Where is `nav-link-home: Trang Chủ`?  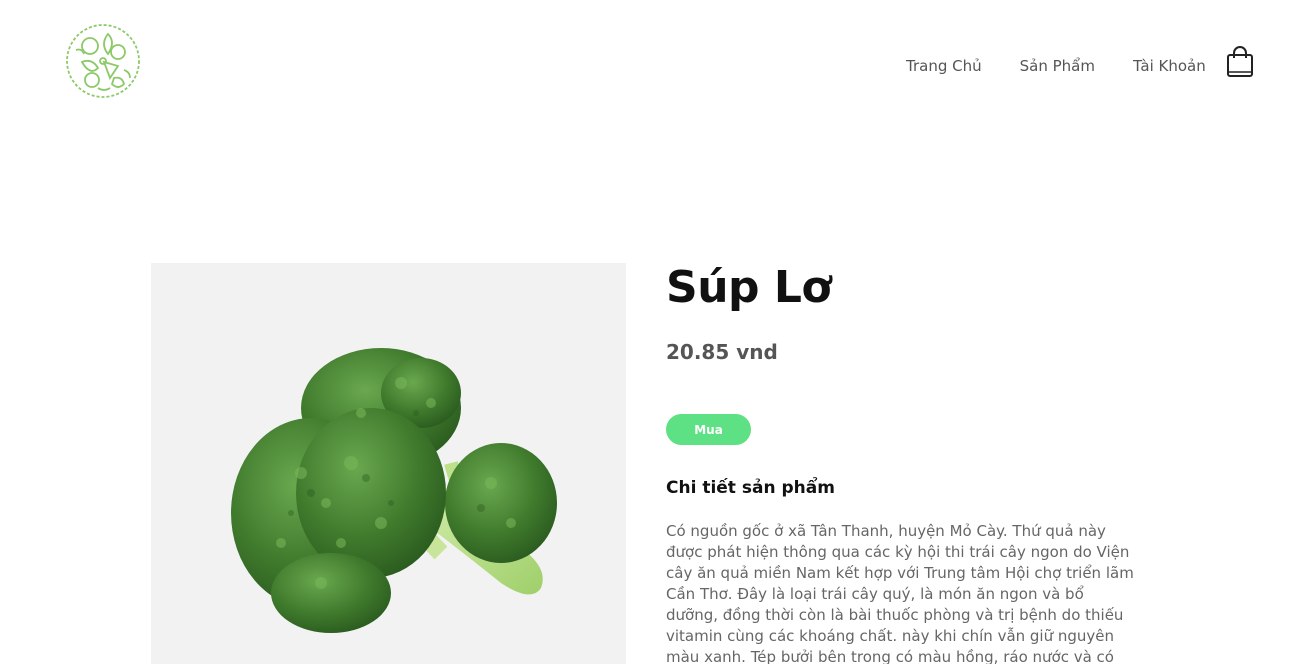 nav-link-home: Trang Chủ is located at coordinates (944, 66).